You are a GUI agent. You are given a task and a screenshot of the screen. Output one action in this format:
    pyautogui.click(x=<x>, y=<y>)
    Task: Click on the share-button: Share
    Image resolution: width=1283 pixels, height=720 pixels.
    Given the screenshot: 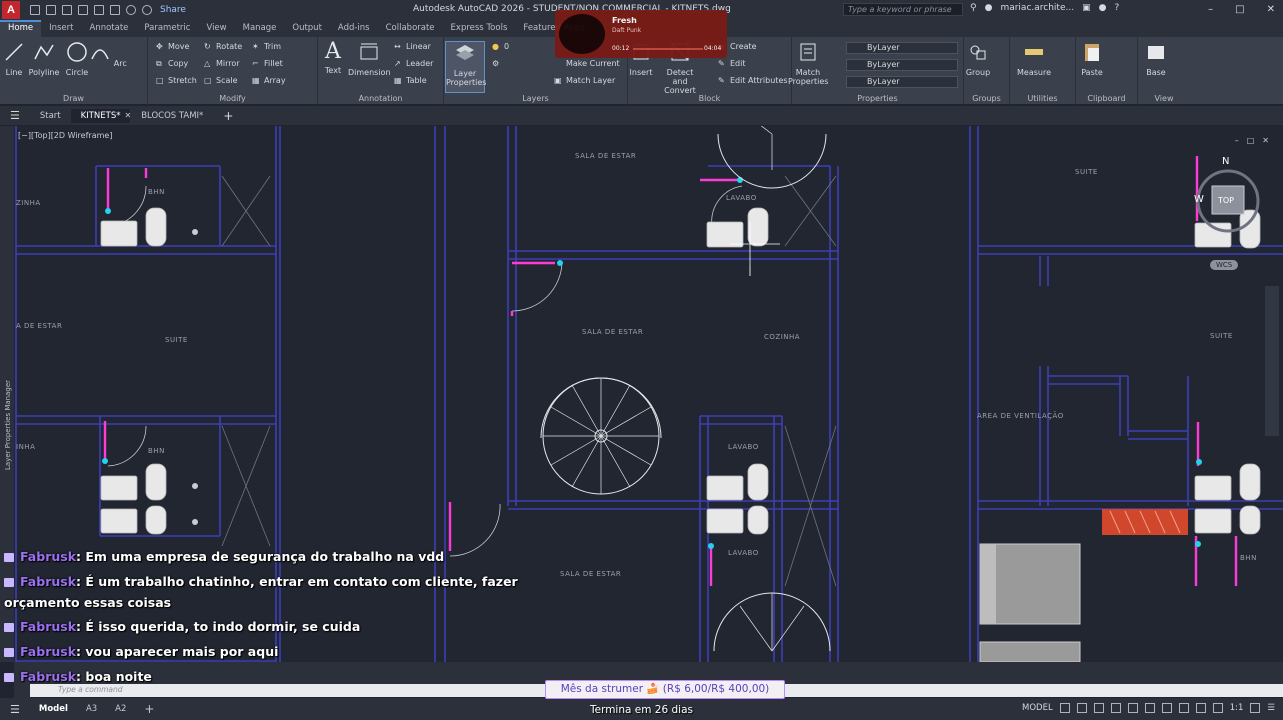 What is the action you would take?
    pyautogui.click(x=173, y=10)
    